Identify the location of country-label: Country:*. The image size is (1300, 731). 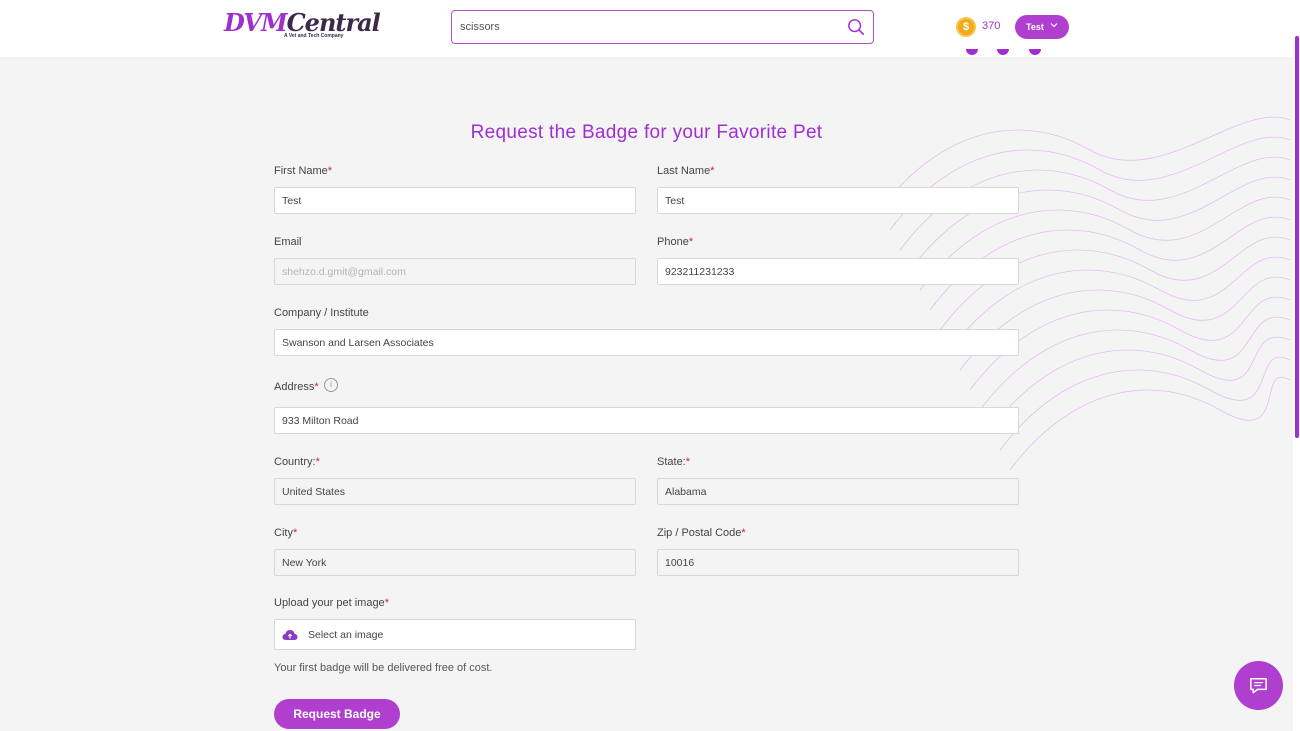
(297, 462).